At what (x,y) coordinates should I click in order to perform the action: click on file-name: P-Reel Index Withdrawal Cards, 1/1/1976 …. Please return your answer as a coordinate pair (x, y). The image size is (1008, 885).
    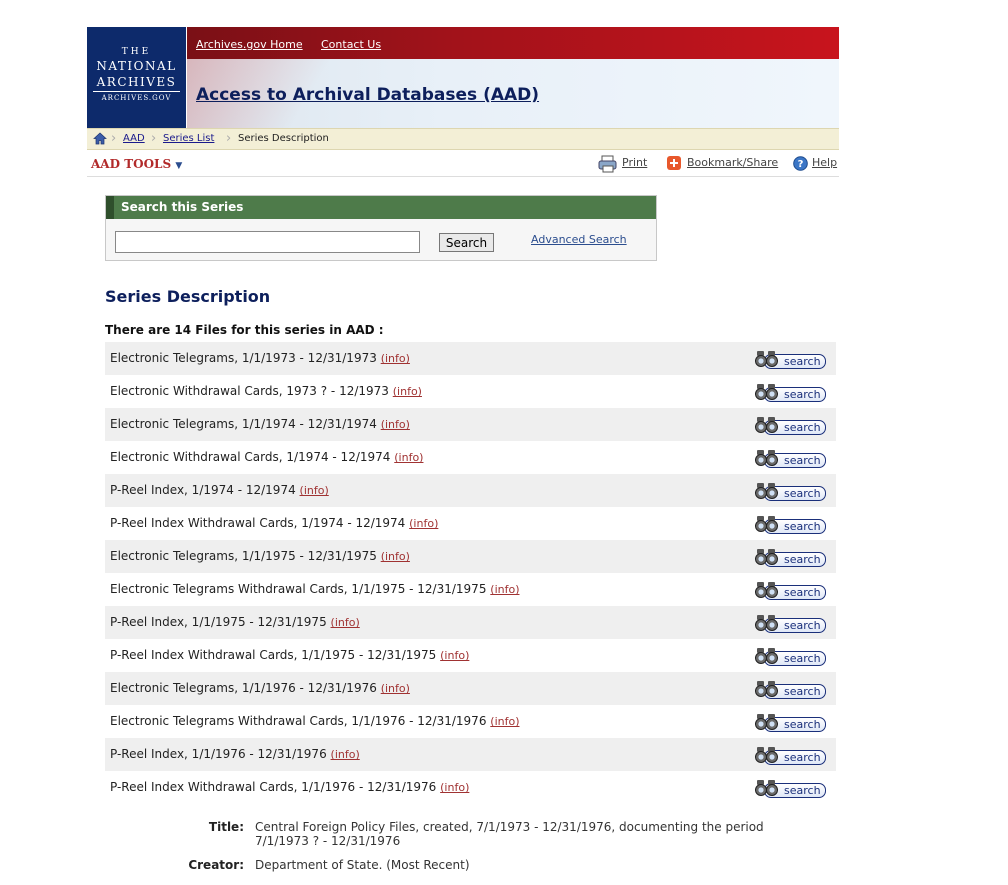
    Looking at the image, I should click on (273, 787).